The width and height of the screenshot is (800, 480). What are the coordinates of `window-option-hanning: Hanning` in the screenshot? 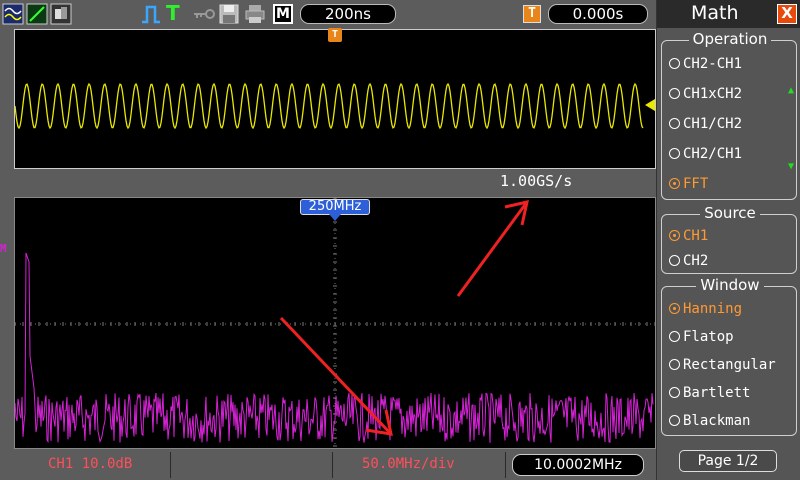 It's located at (705, 309).